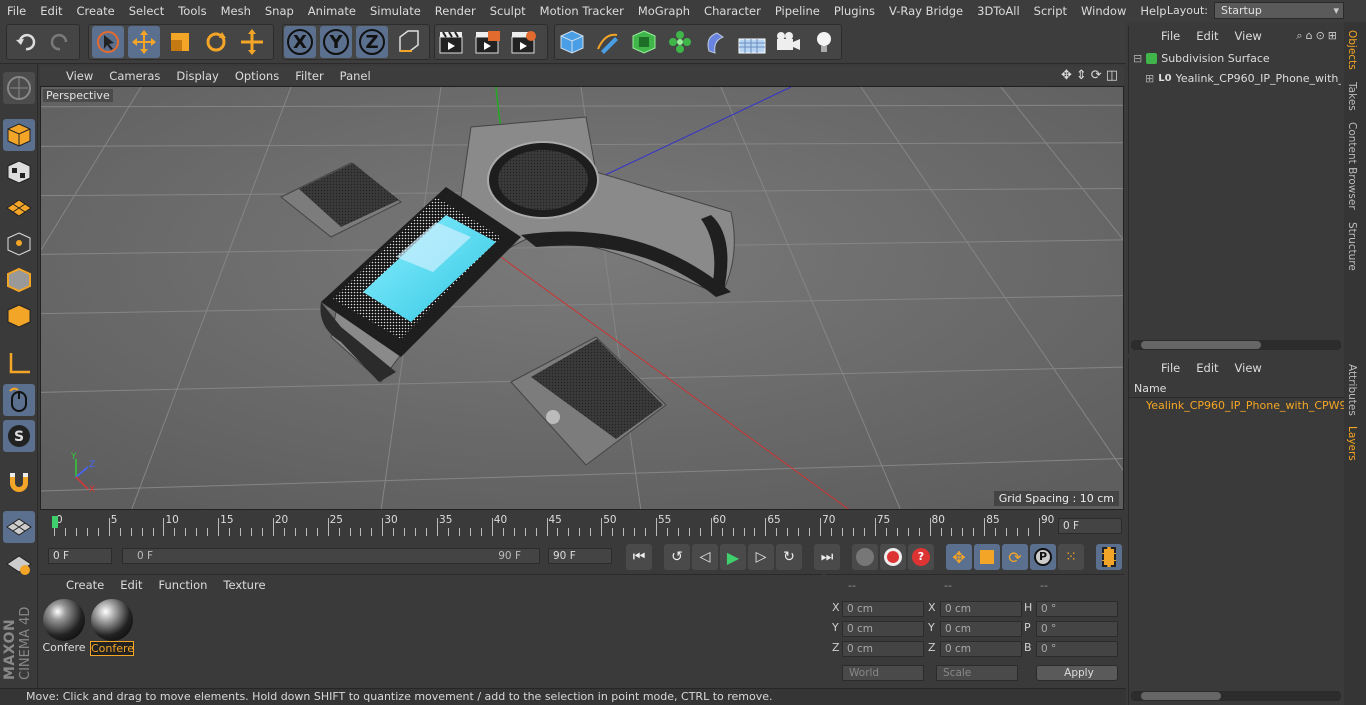 The width and height of the screenshot is (1366, 705). Describe the element at coordinates (19, 244) in the screenshot. I see `points-mode-button` at that location.